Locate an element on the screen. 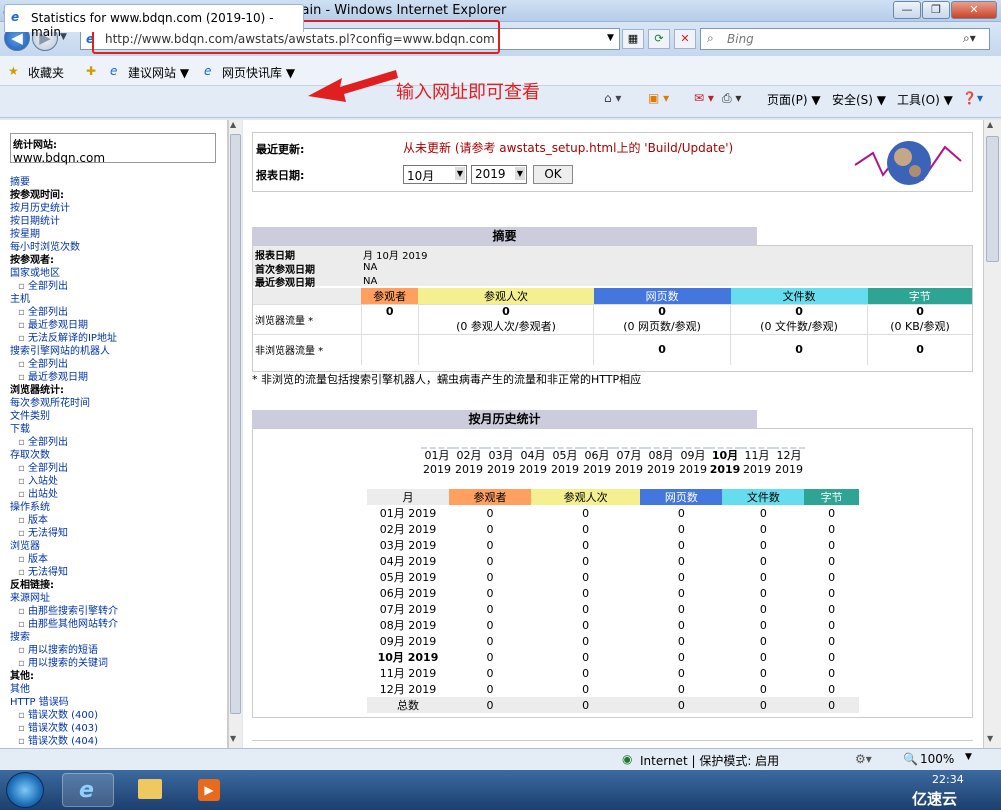 This screenshot has width=1001, height=810. scroll-down-icon: ▼ is located at coordinates (233, 738).